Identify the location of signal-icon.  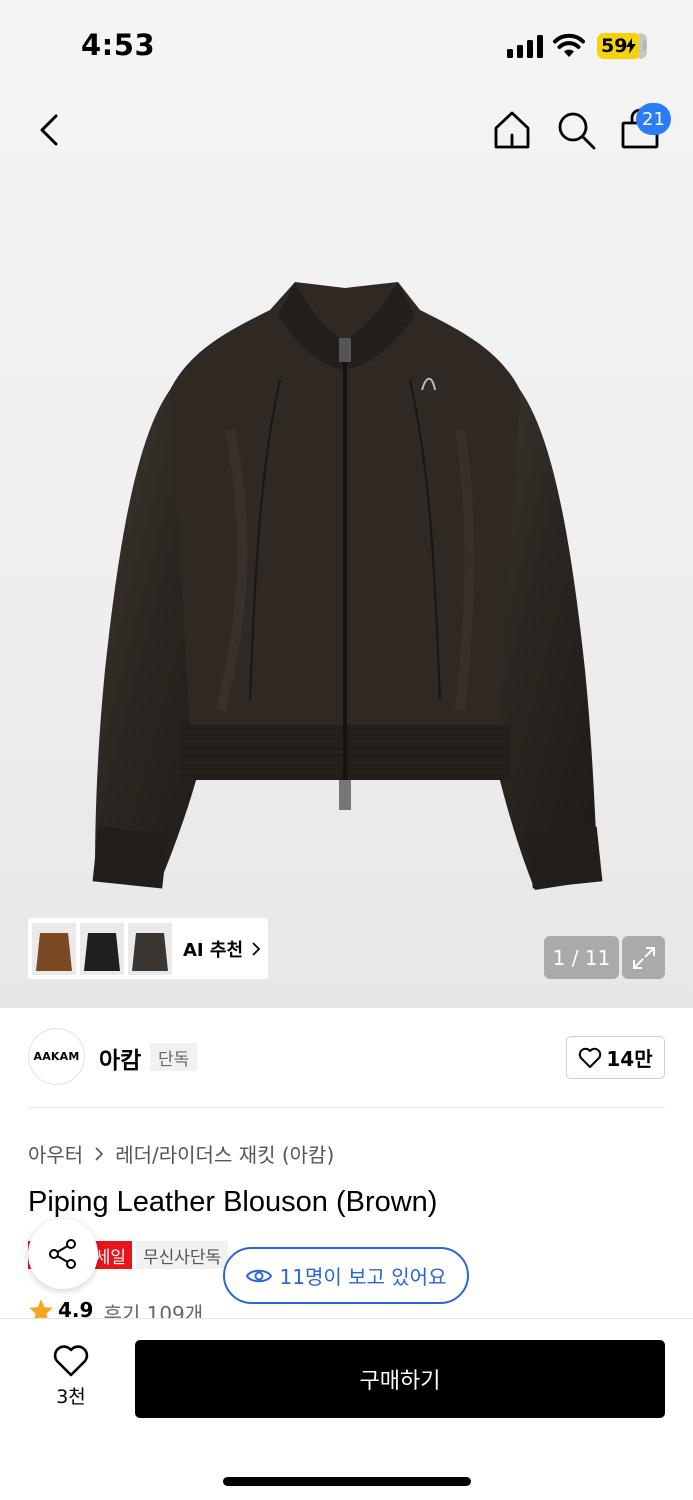
(525, 46).